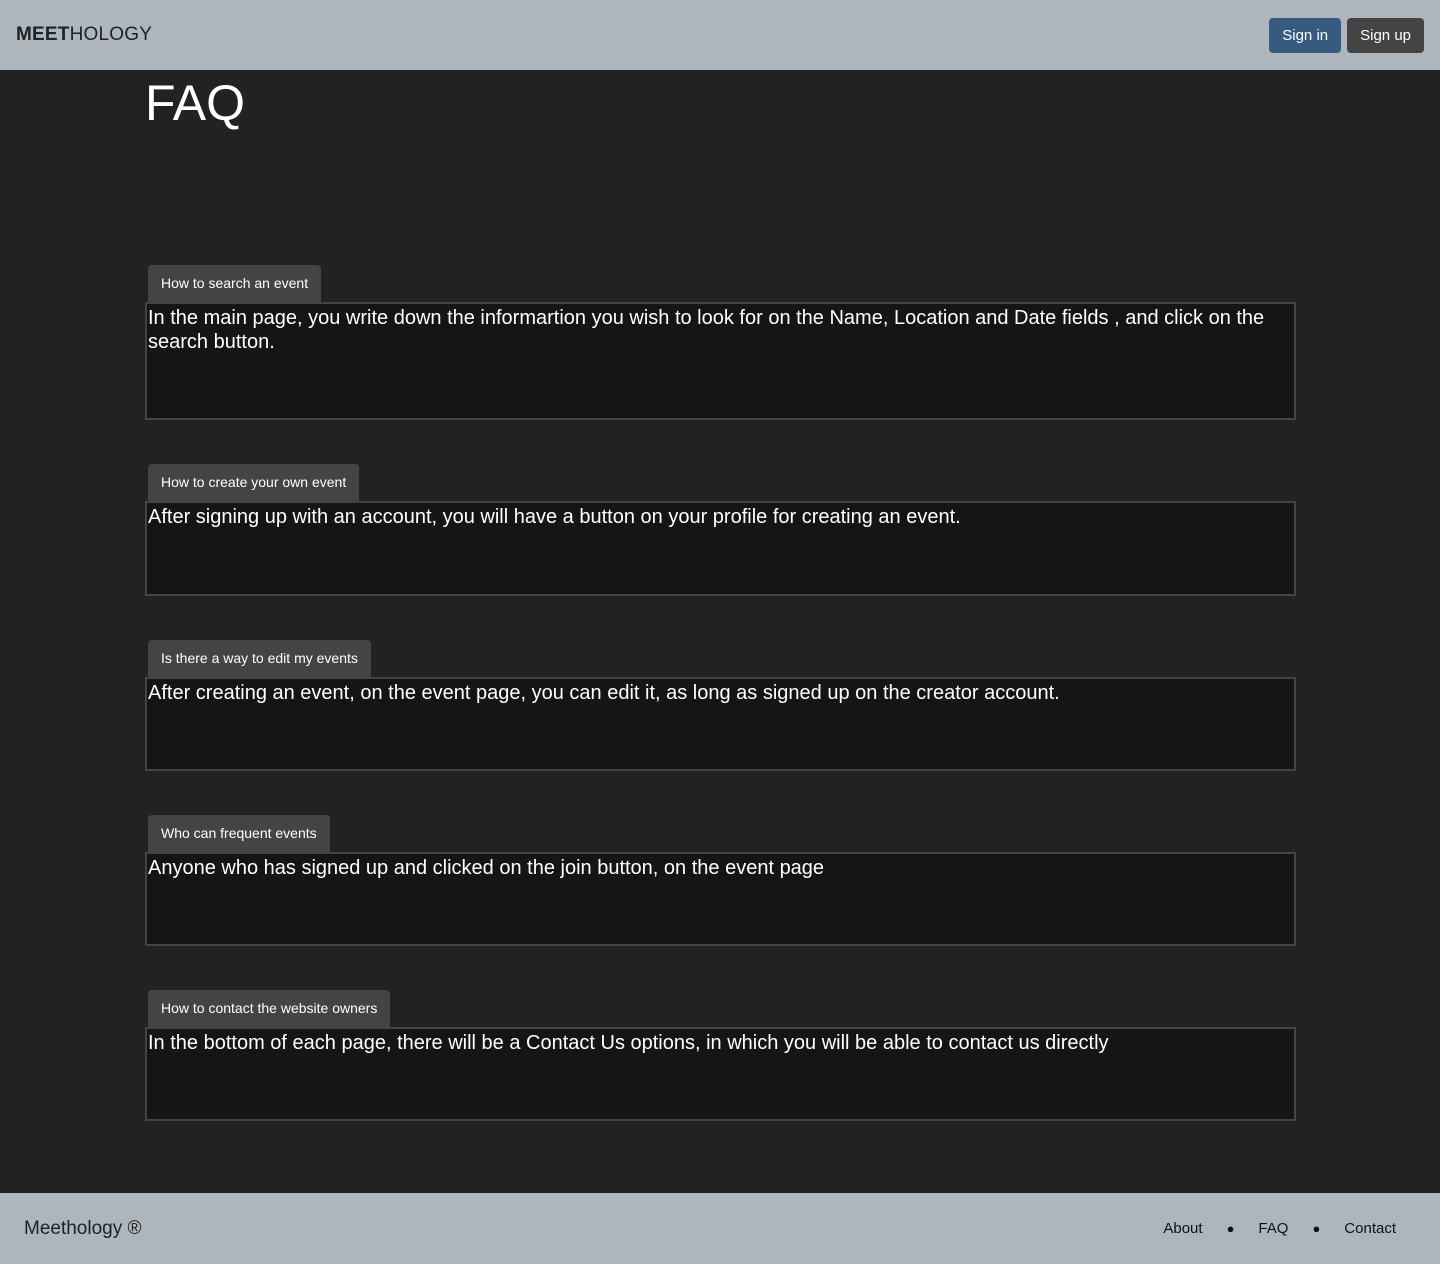  I want to click on footer-link-faq: FAQ, so click(1273, 1228).